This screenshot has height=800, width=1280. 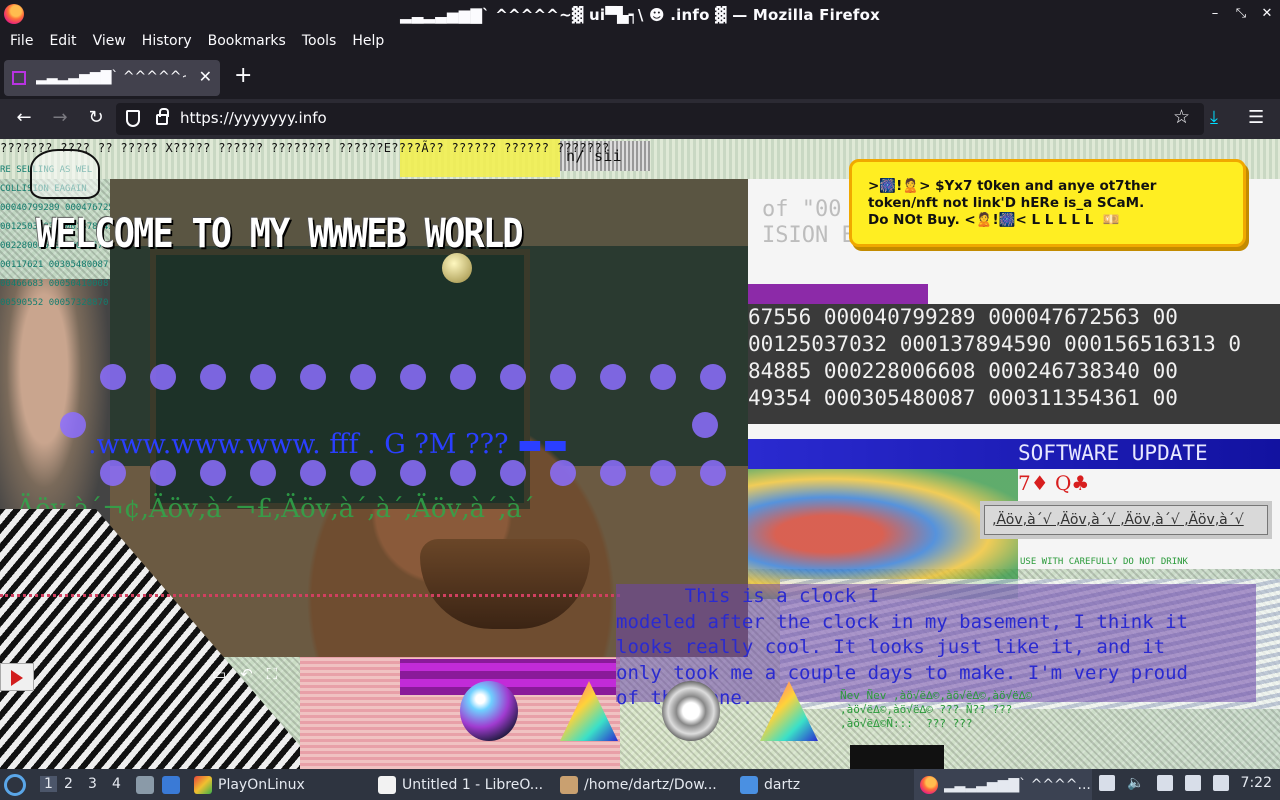 I want to click on pip-icon: ▭, so click(x=226, y=674).